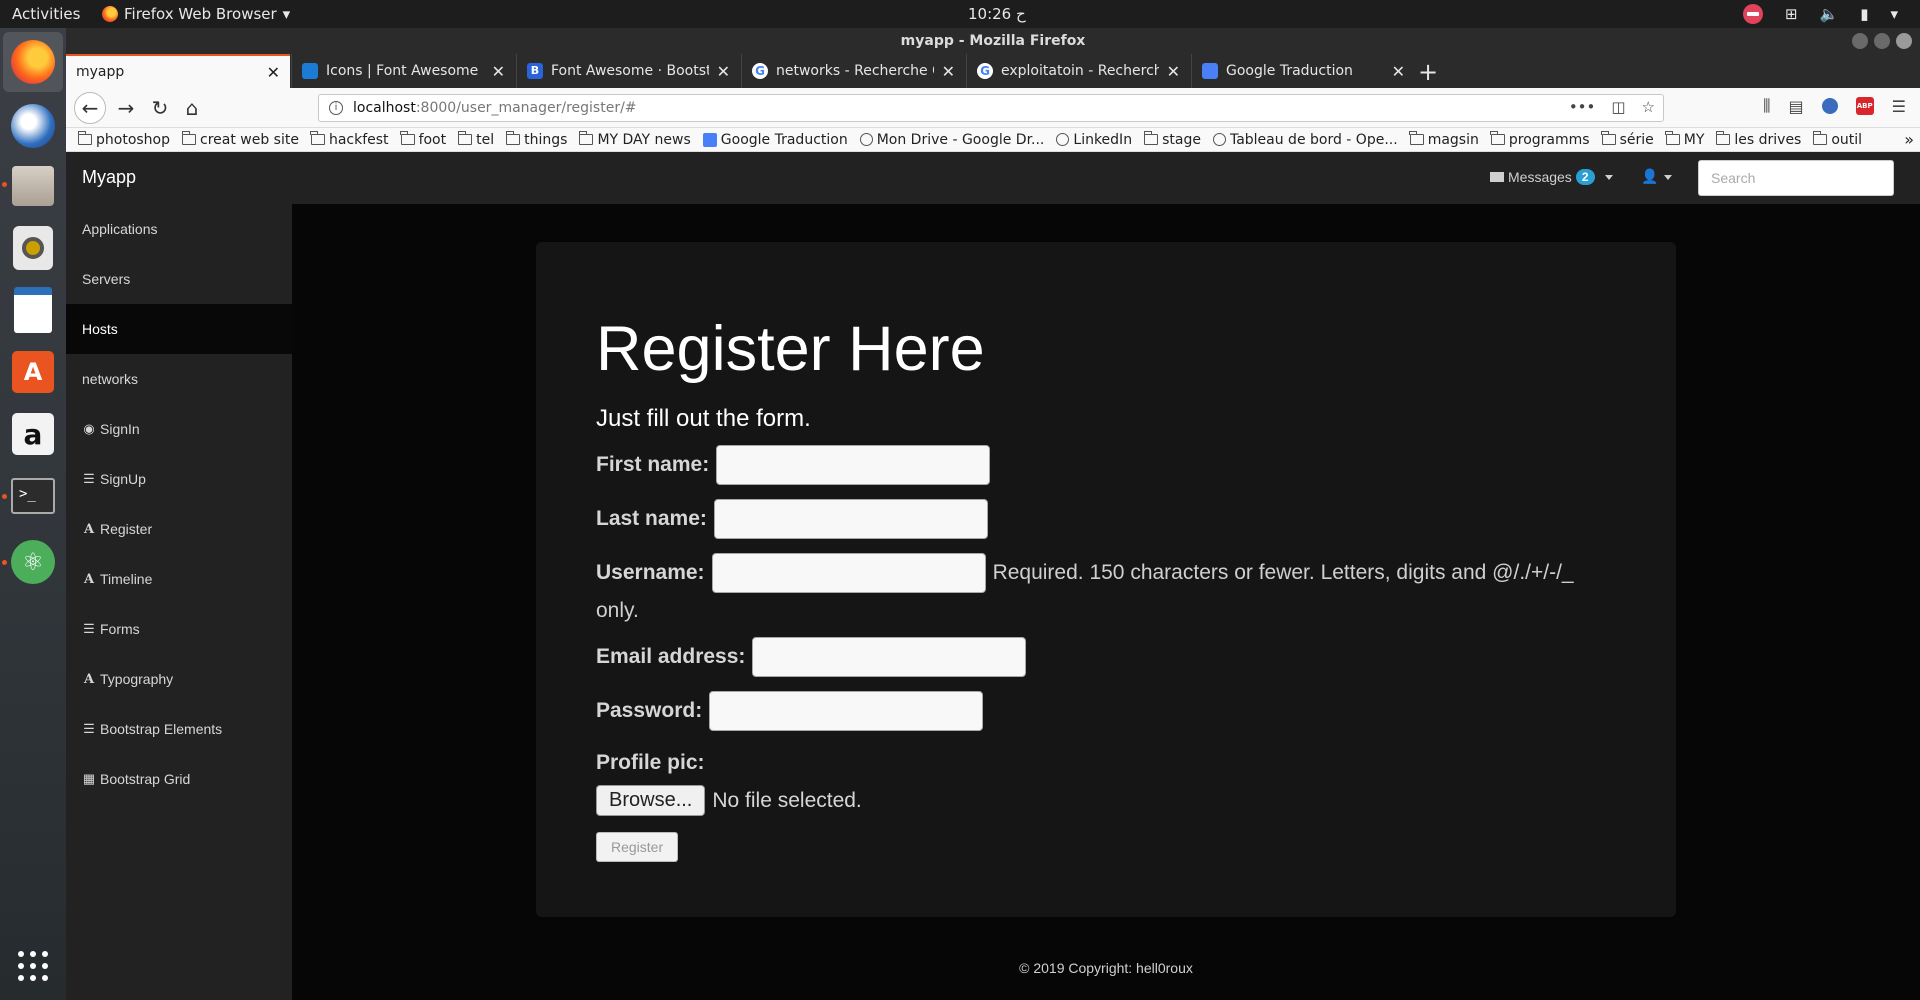 The height and width of the screenshot is (1000, 1920). Describe the element at coordinates (1882, 41) in the screenshot. I see `maximize-button` at that location.